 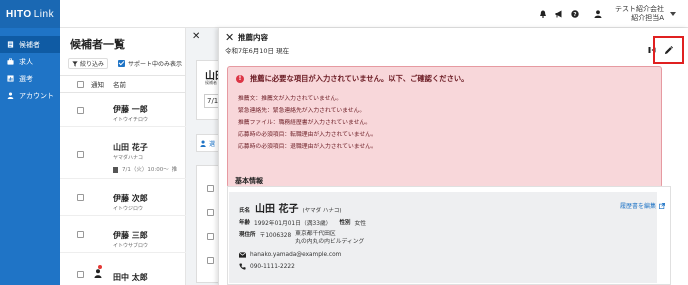 What do you see at coordinates (345, 223) in the screenshot?
I see `gender-label: 性別` at bounding box center [345, 223].